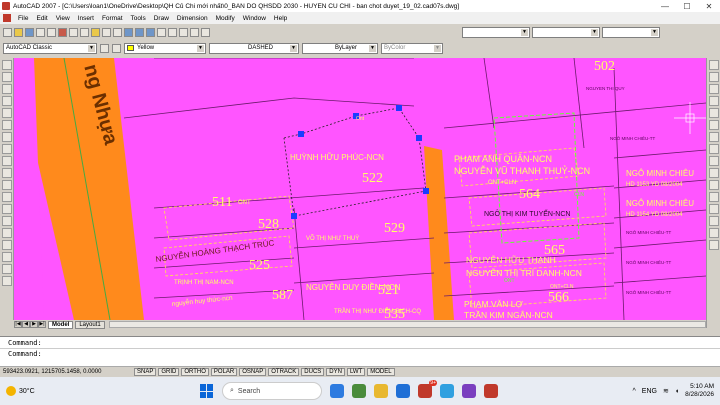 The height and width of the screenshot is (405, 720). Describe the element at coordinates (7, 101) in the screenshot. I see `polygon-icon` at that location.